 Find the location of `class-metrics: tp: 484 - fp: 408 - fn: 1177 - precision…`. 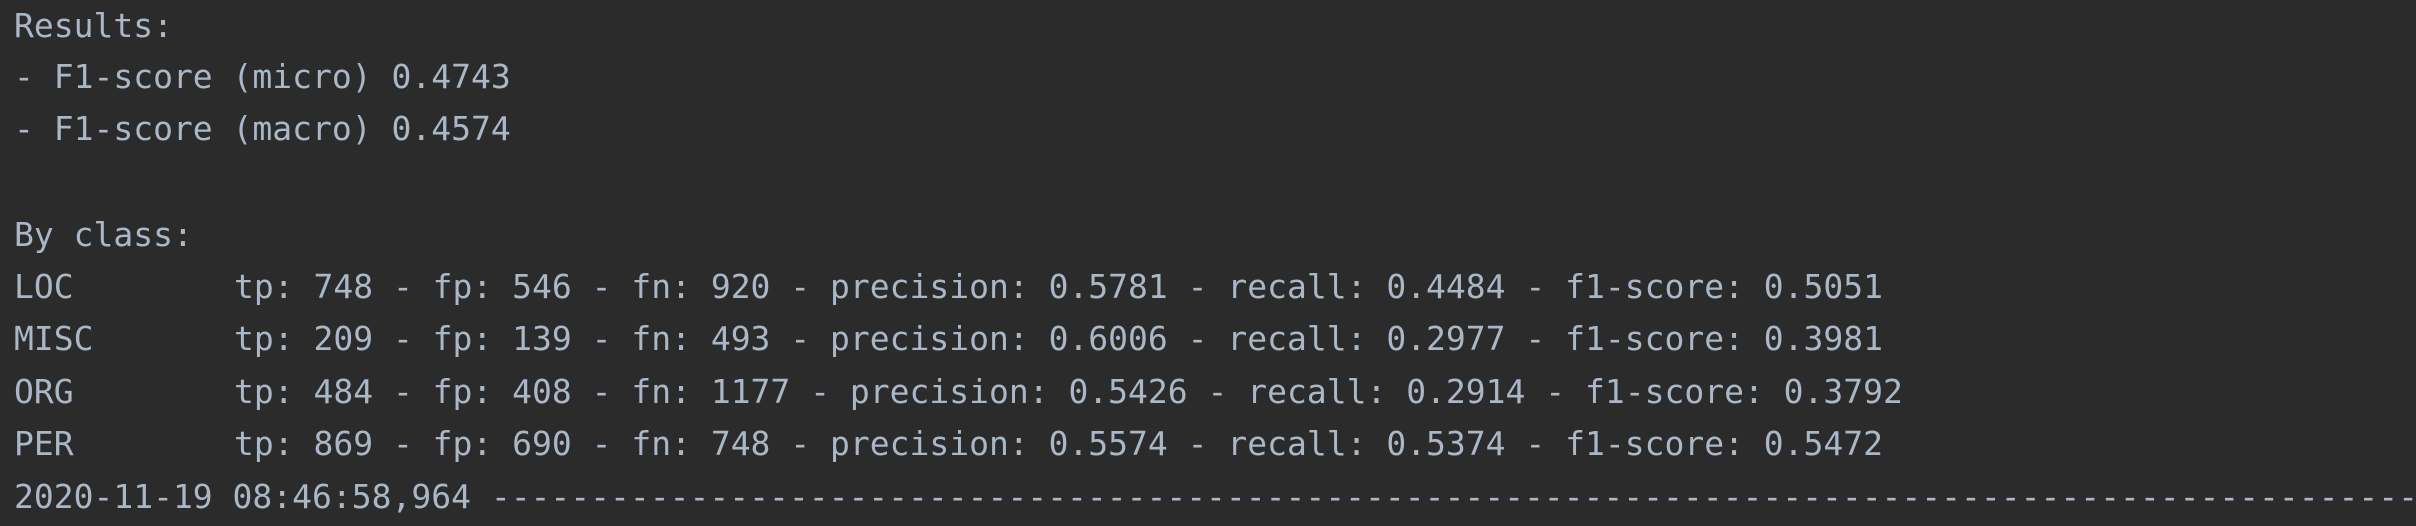

class-metrics: tp: 484 - fp: 408 - fn: 1177 - precision… is located at coordinates (1068, 391).